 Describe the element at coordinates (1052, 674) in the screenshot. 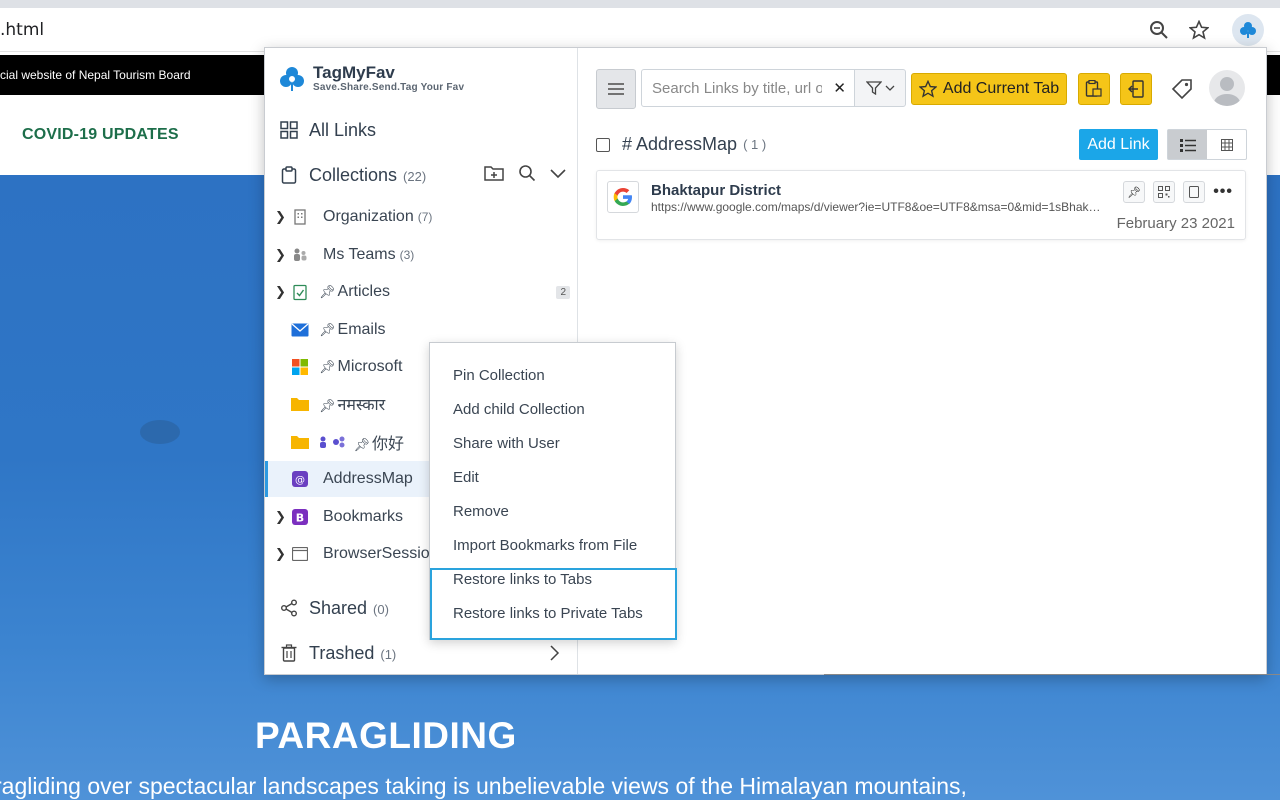

I see `horizontal-scrollbar` at that location.